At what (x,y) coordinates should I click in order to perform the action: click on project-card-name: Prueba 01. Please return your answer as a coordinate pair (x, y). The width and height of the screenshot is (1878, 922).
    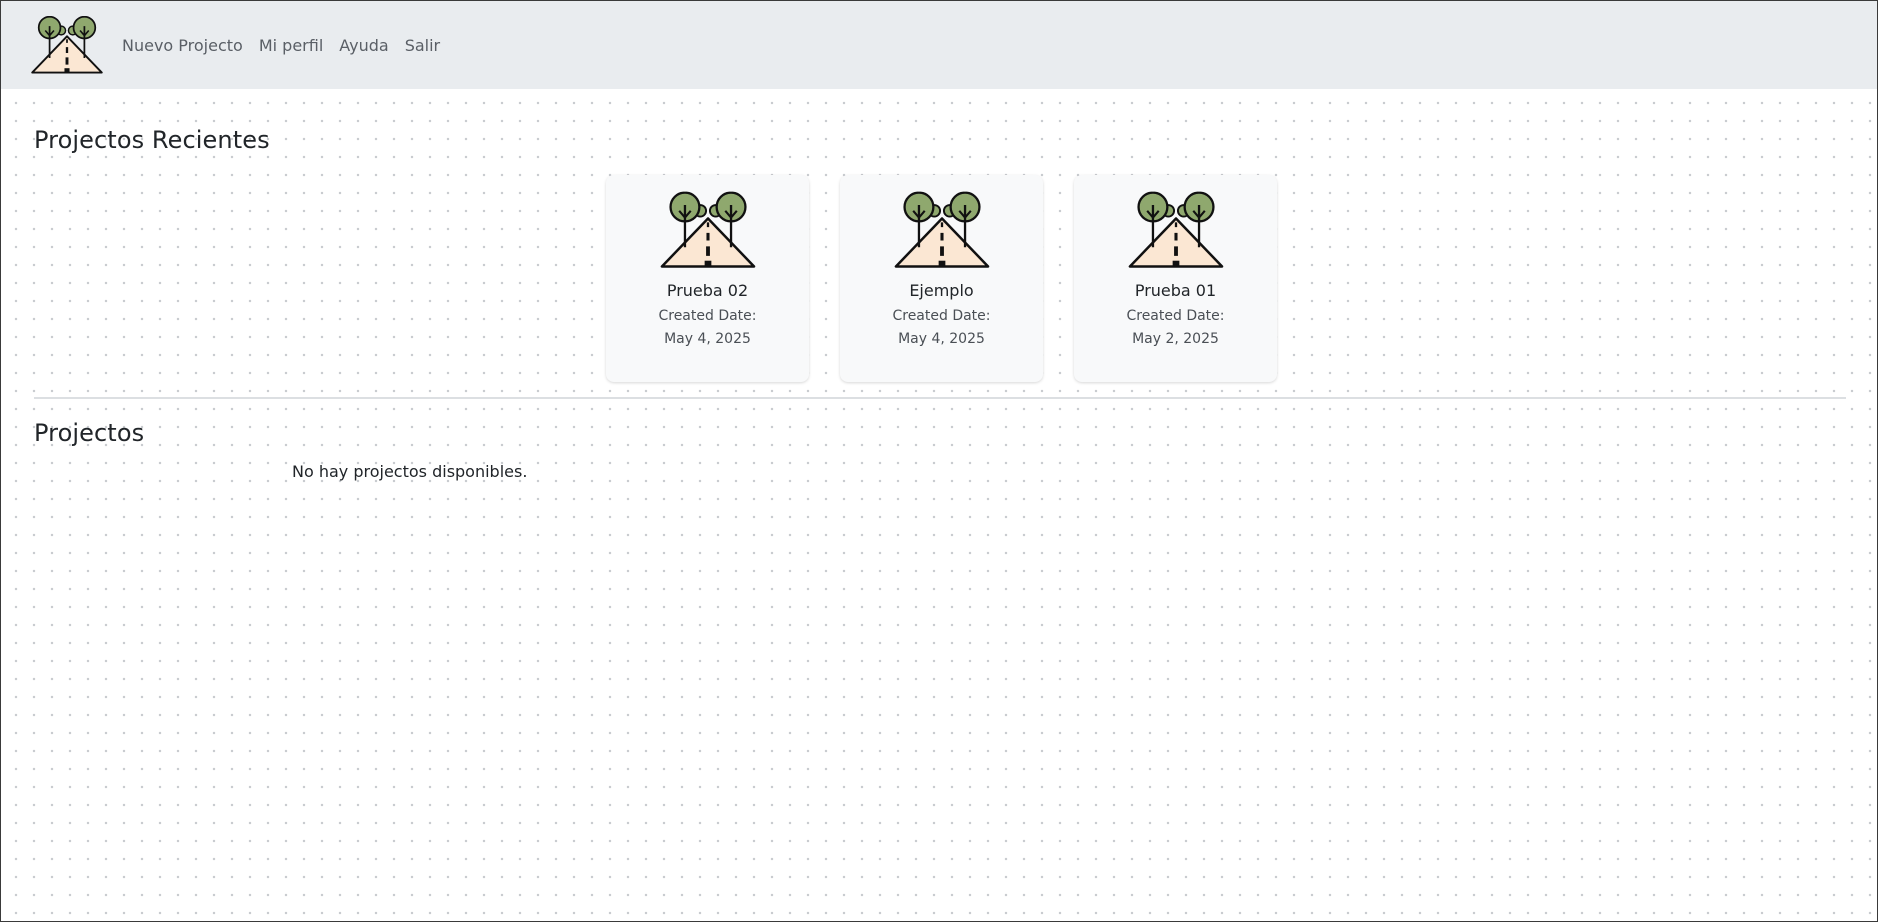
    Looking at the image, I should click on (1175, 290).